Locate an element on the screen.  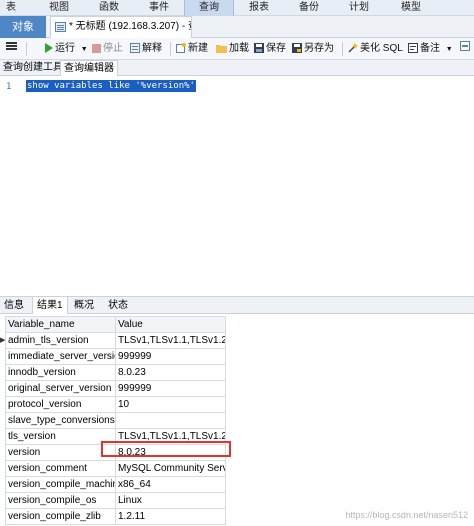
tab-profile: 概况 is located at coordinates (84, 305).